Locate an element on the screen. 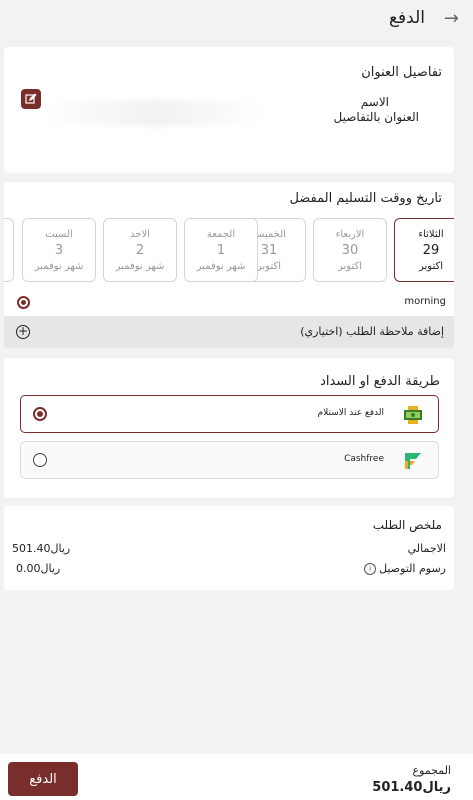 The image size is (473, 800). day-number: 3 is located at coordinates (59, 250).